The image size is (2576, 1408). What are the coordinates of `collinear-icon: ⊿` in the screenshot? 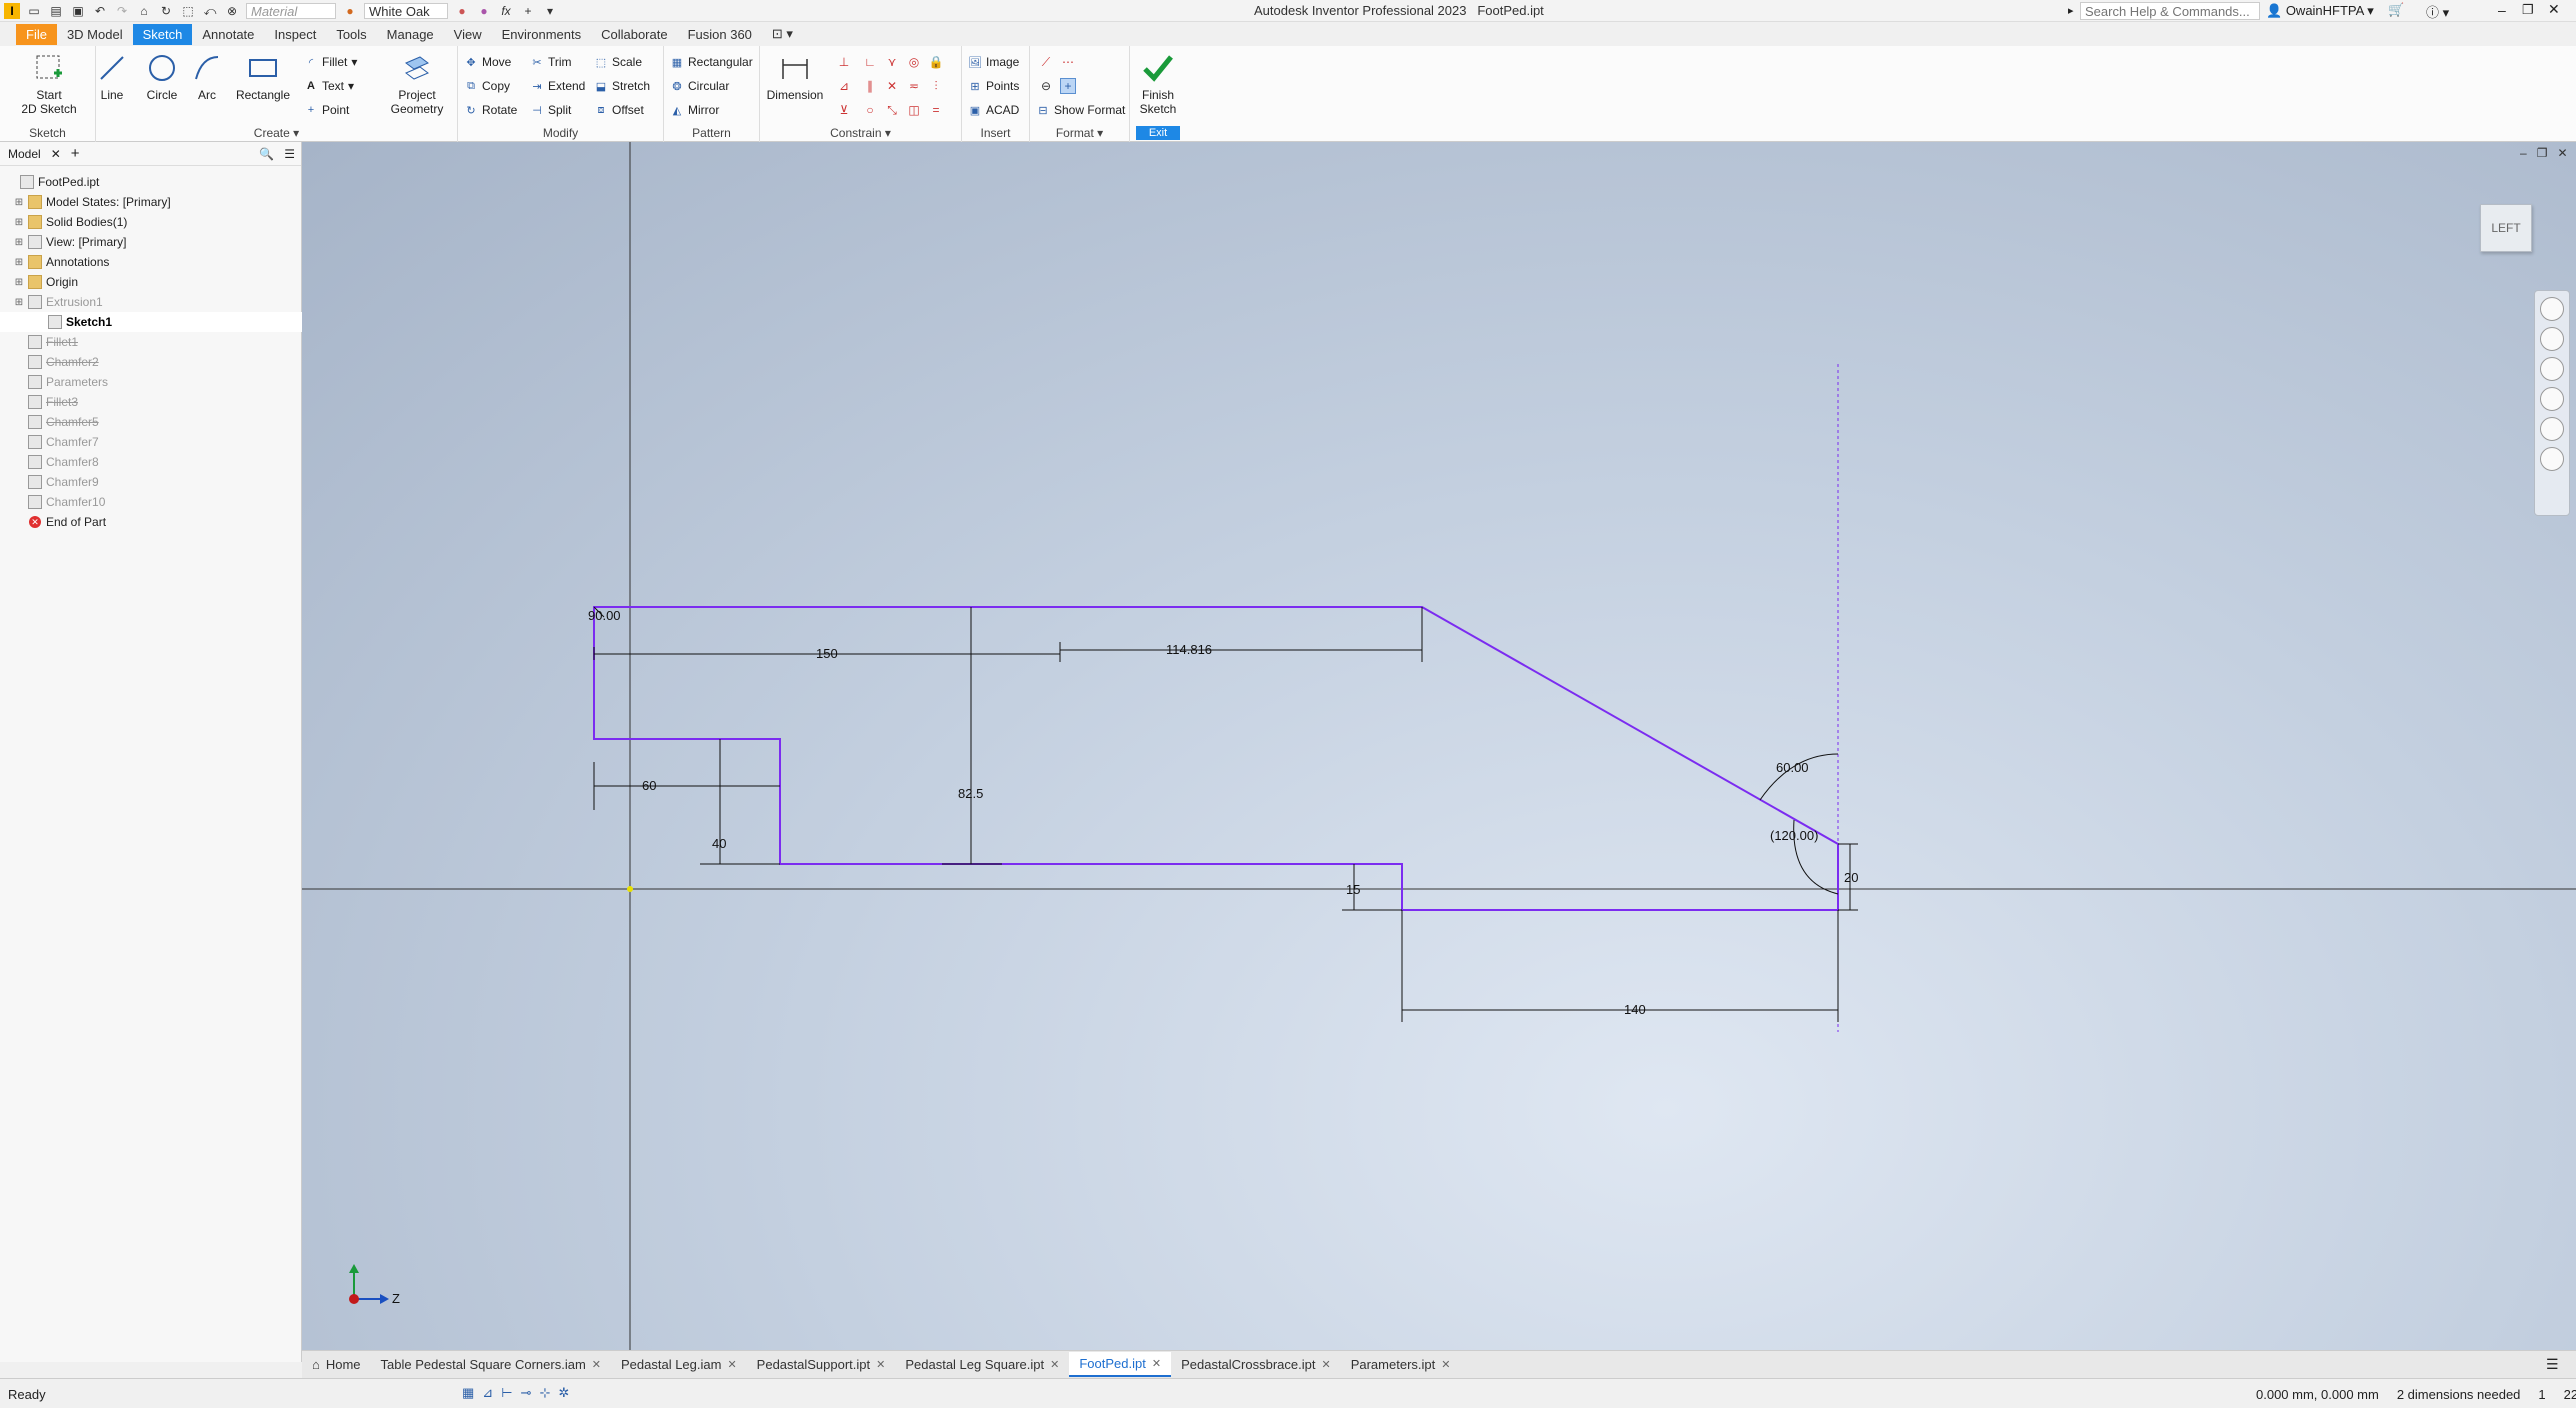 It's located at (844, 86).